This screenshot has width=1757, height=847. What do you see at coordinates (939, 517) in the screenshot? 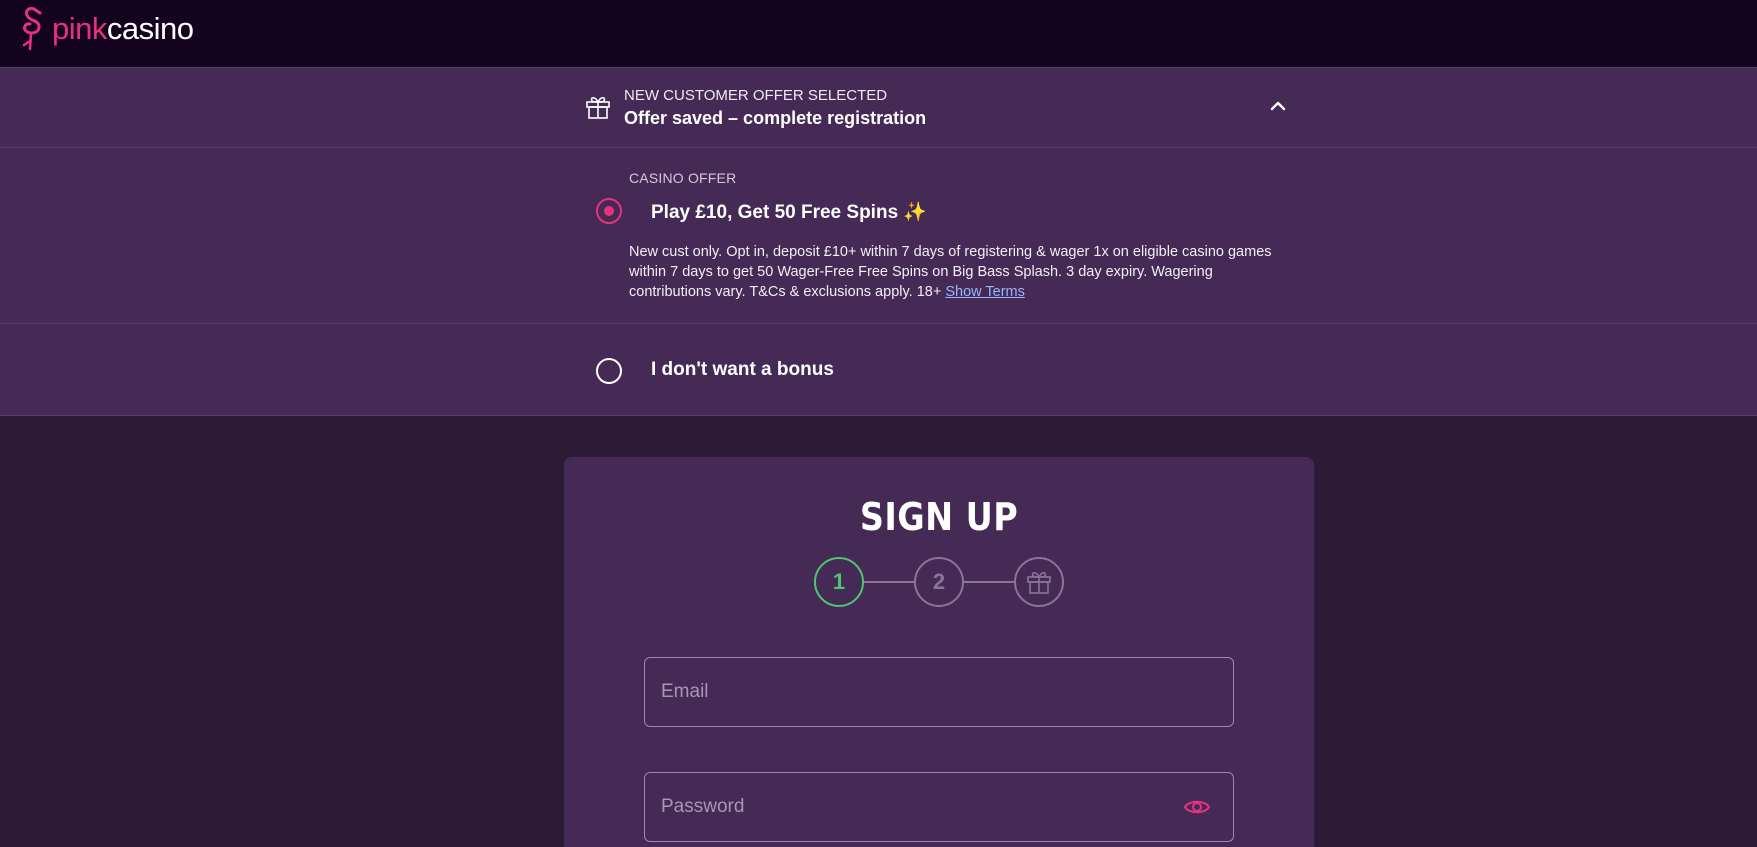
I see `signup-title: SIGN UP` at bounding box center [939, 517].